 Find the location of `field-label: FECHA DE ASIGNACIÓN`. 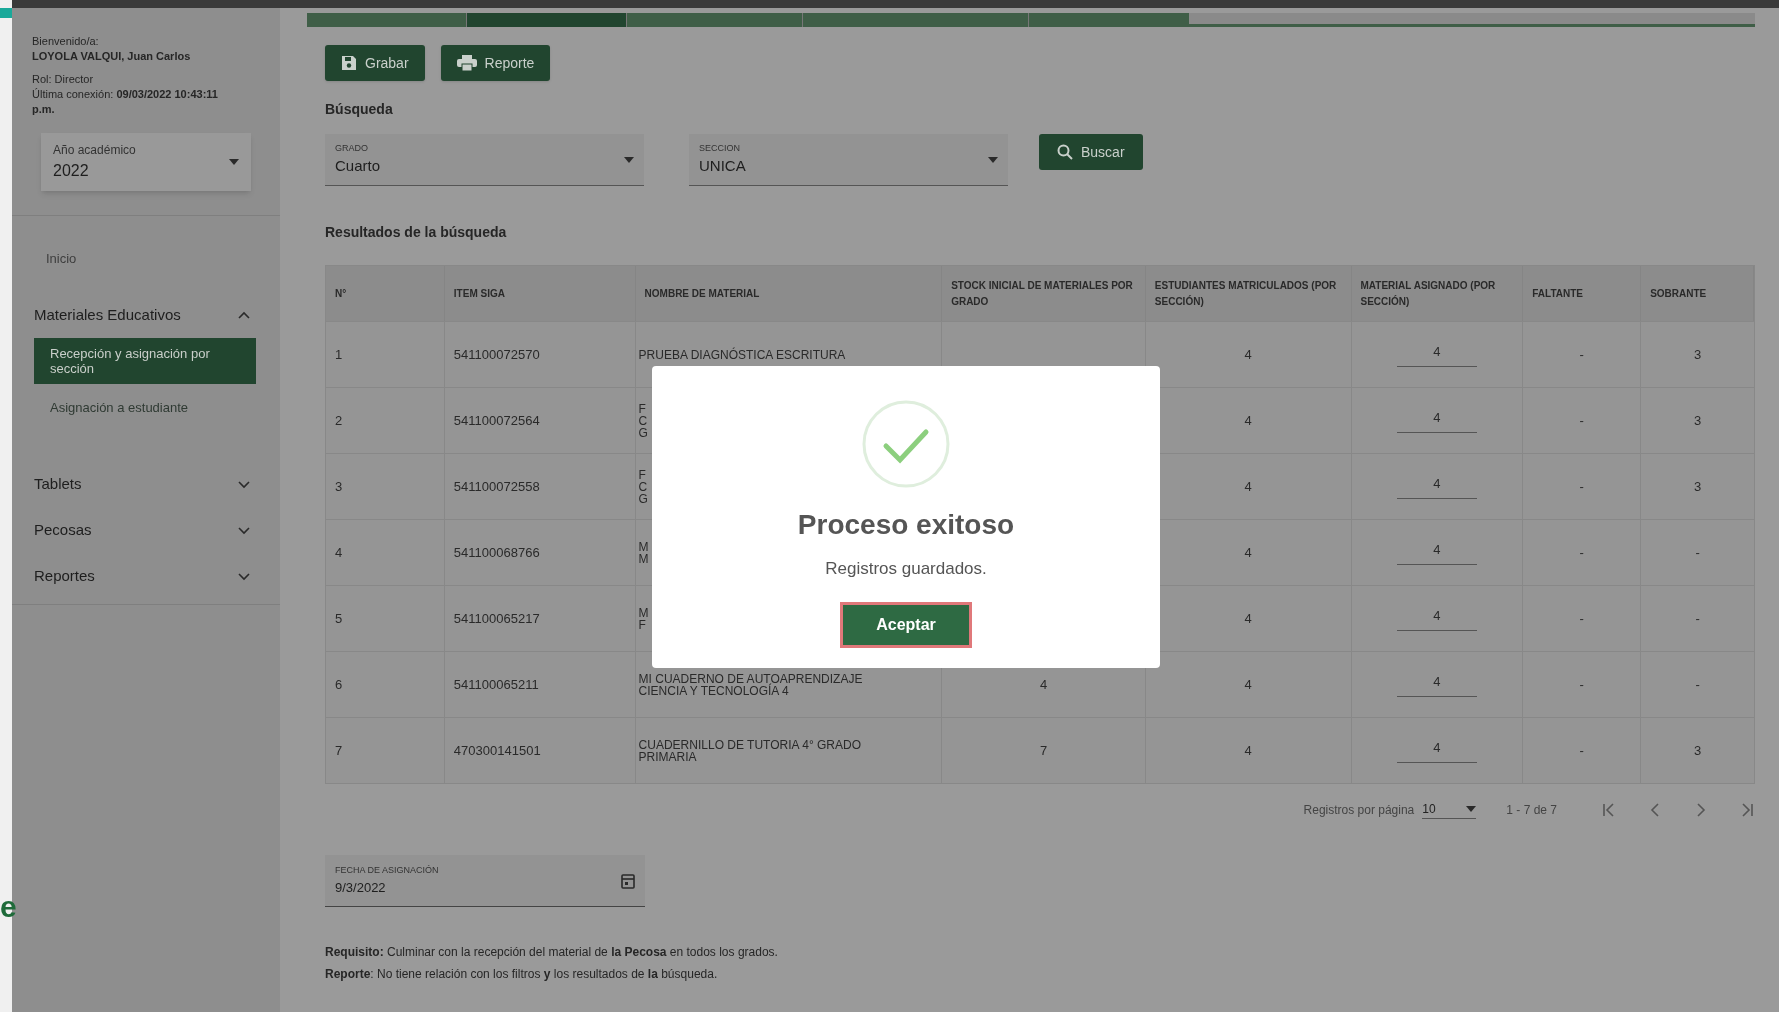

field-label: FECHA DE ASIGNACIÓN is located at coordinates (387, 870).